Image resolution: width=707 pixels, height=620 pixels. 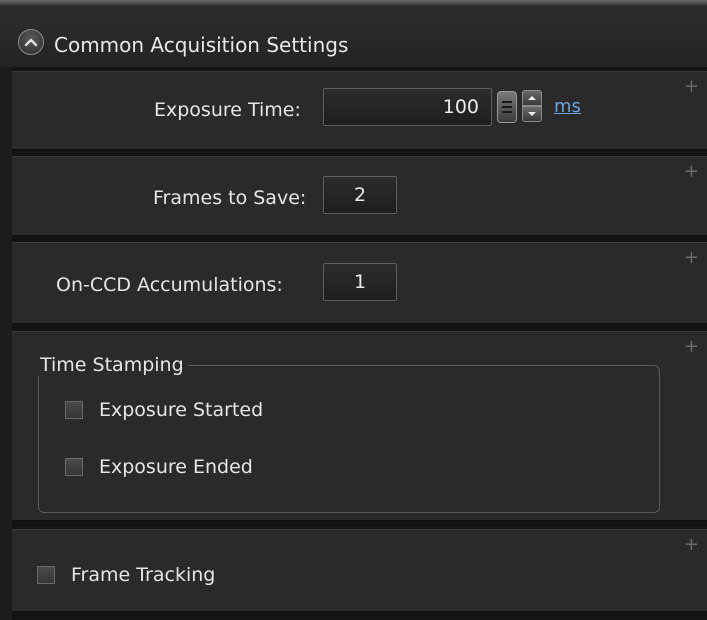 I want to click on frame-tracking-checkbox, so click(x=46, y=575).